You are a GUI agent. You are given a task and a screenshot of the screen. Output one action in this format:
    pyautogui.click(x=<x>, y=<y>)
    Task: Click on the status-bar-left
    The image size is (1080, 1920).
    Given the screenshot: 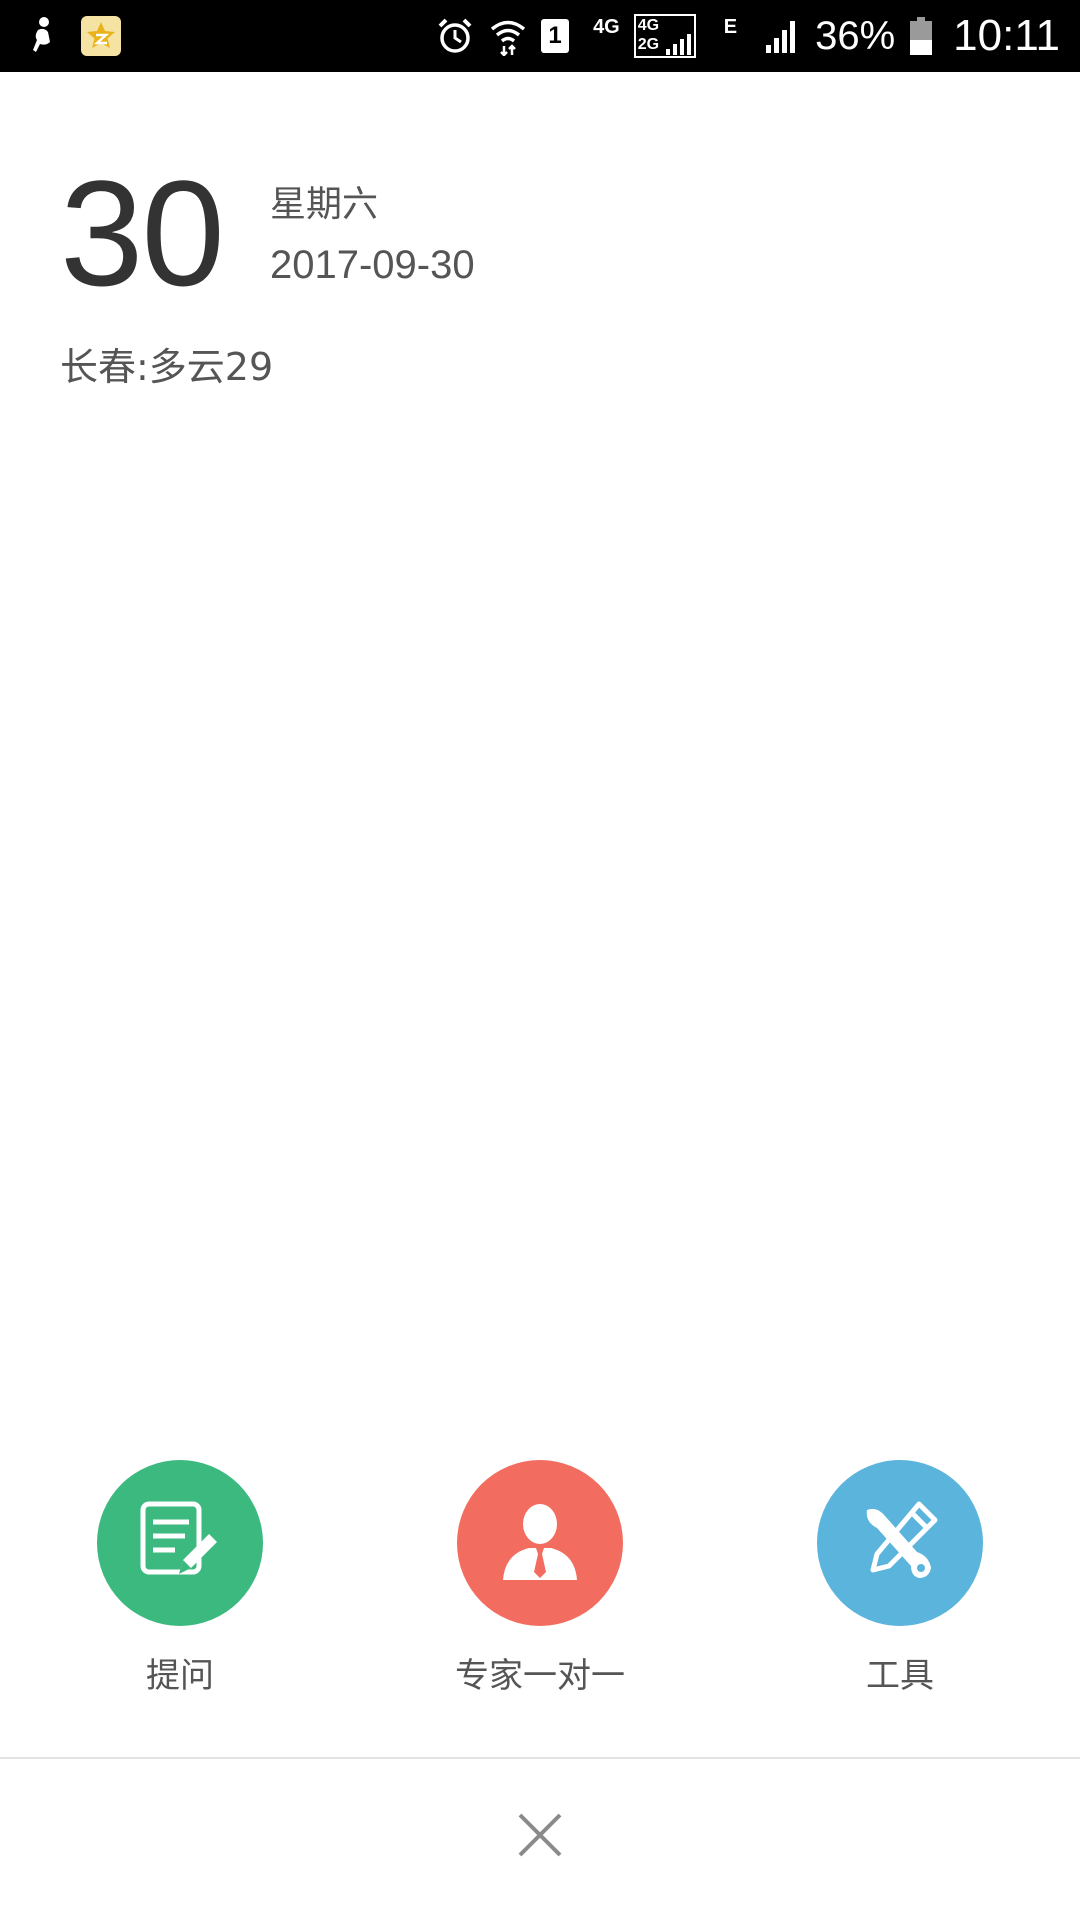 What is the action you would take?
    pyautogui.click(x=75, y=36)
    